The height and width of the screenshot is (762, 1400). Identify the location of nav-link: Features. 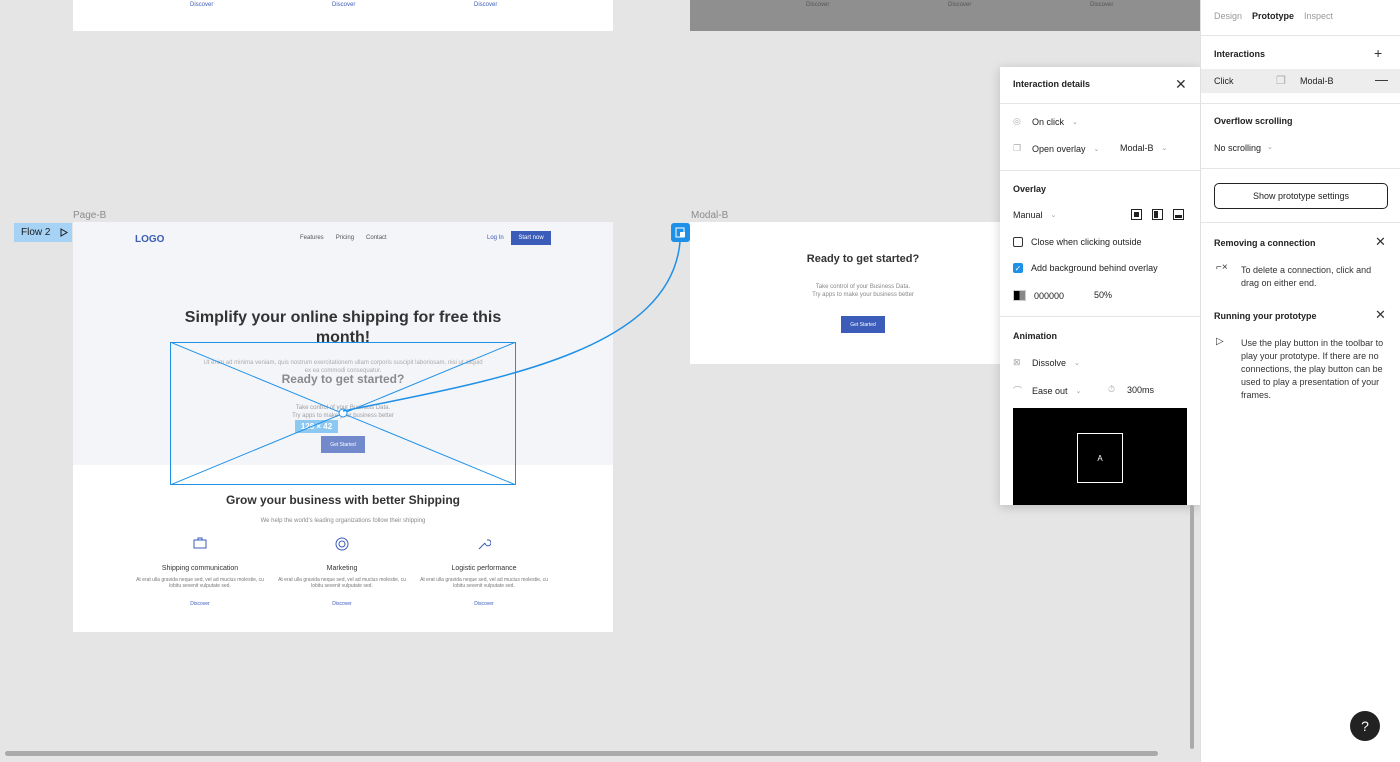
(312, 238).